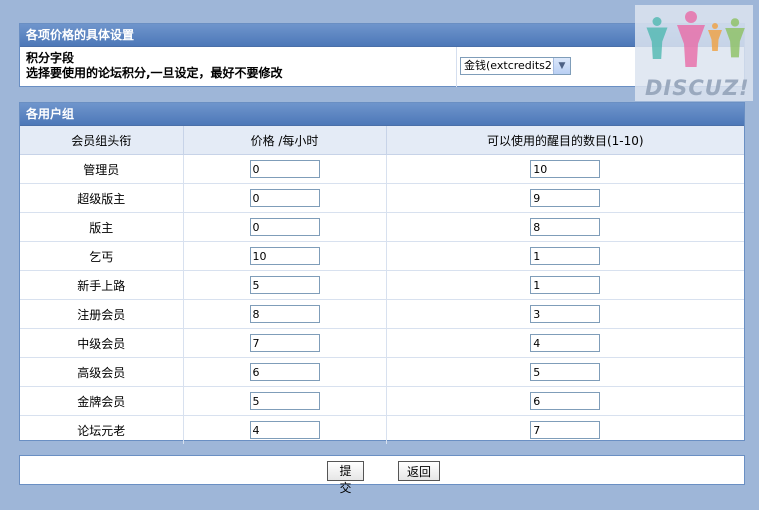  What do you see at coordinates (102, 429) in the screenshot?
I see `group-name: 论坛元老` at bounding box center [102, 429].